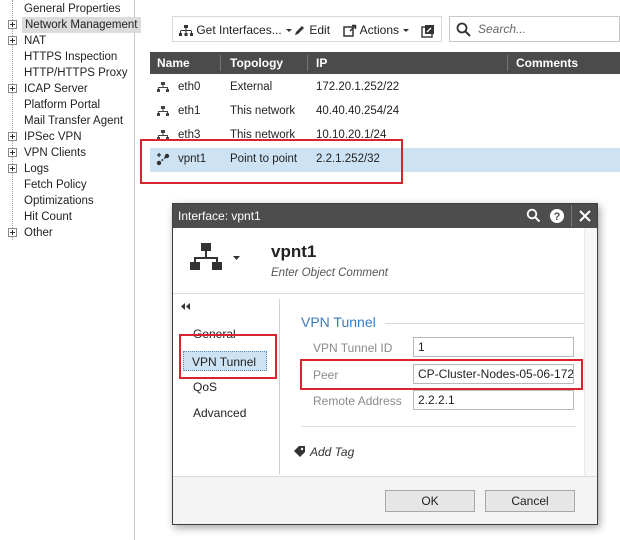 The height and width of the screenshot is (540, 620). I want to click on actions-label: Actions, so click(379, 30).